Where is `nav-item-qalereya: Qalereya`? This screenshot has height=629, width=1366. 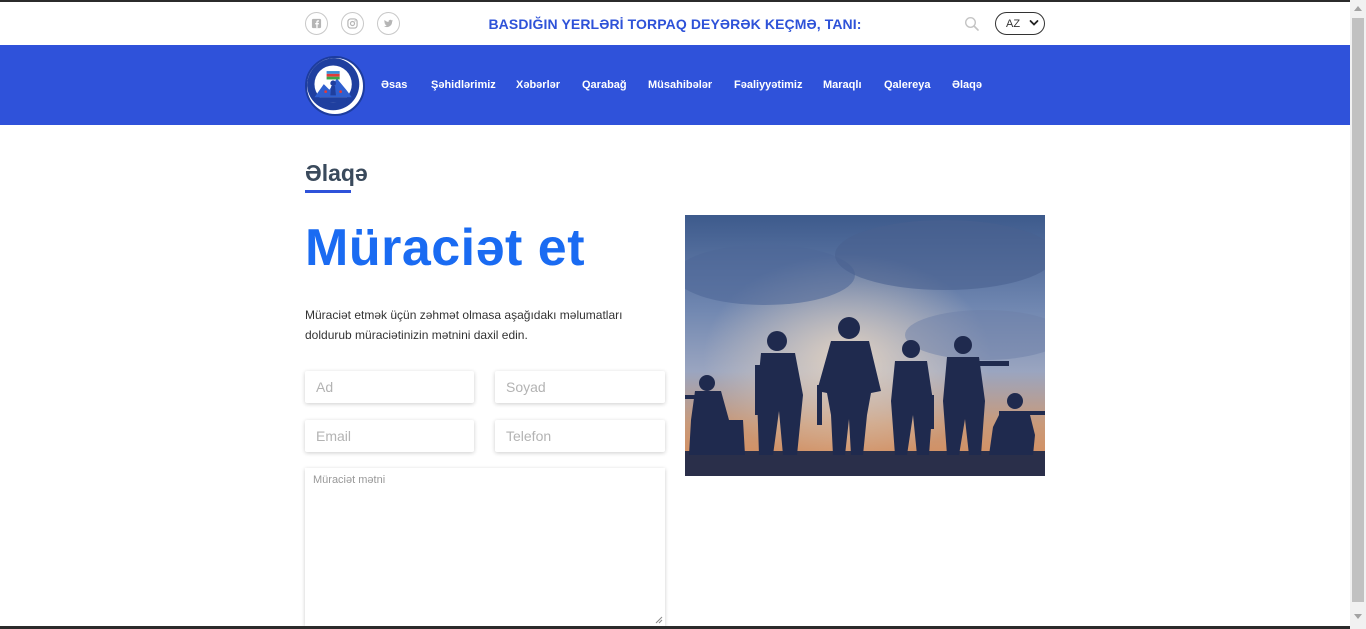
nav-item-qalereya: Qalereya is located at coordinates (907, 85).